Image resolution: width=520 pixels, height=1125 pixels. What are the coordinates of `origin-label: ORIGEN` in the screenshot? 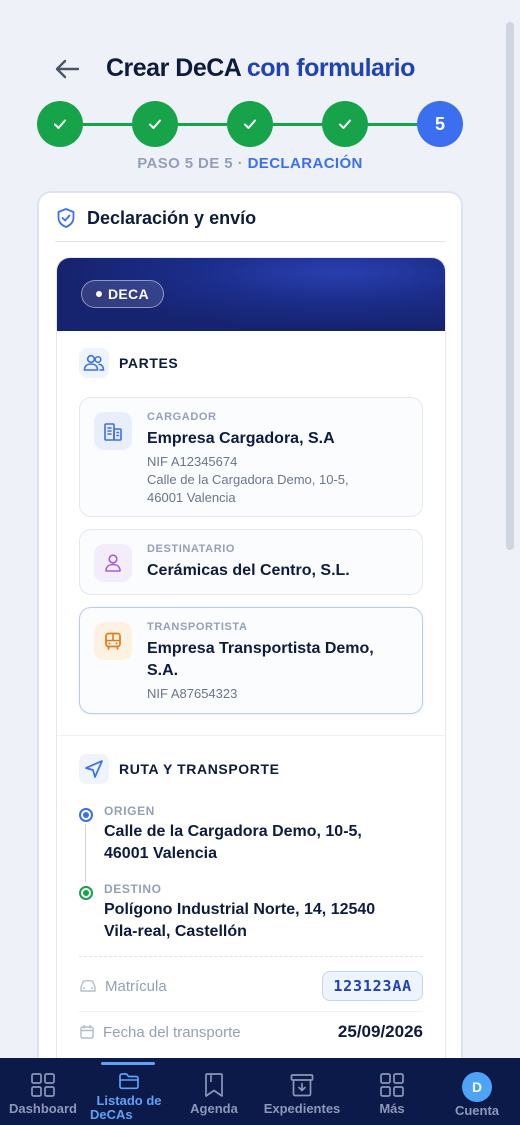 It's located at (129, 811).